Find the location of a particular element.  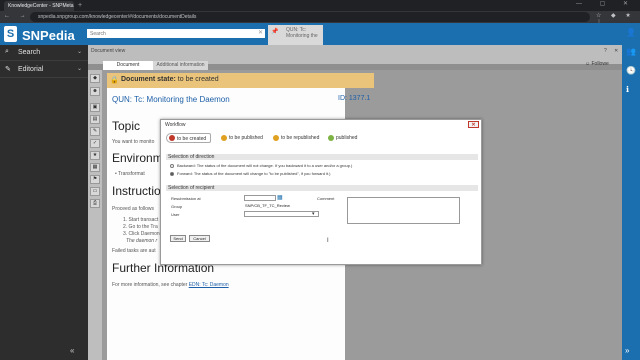

step-label: to be created is located at coordinates (192, 139).